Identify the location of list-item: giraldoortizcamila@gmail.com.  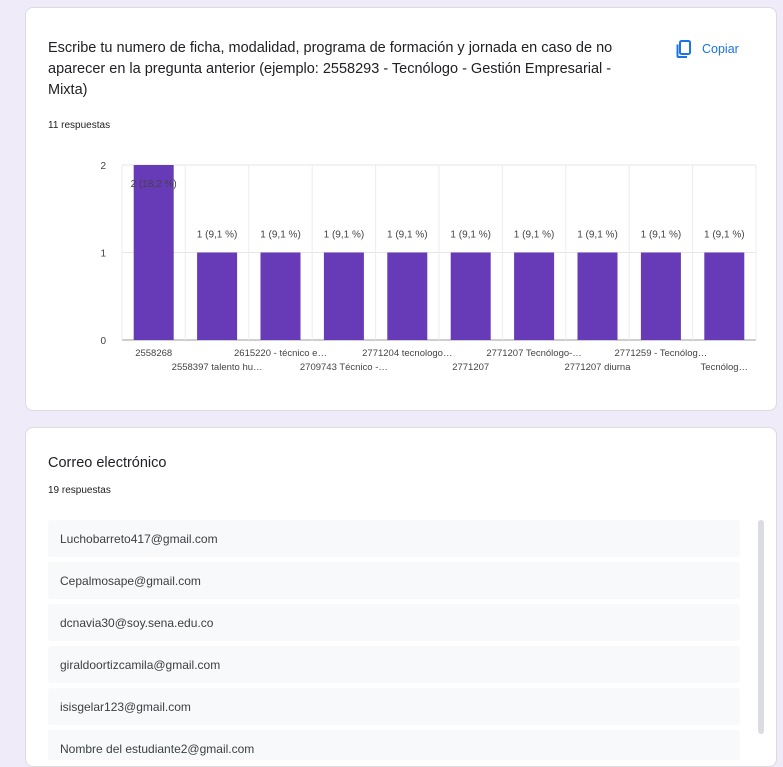
(394, 664).